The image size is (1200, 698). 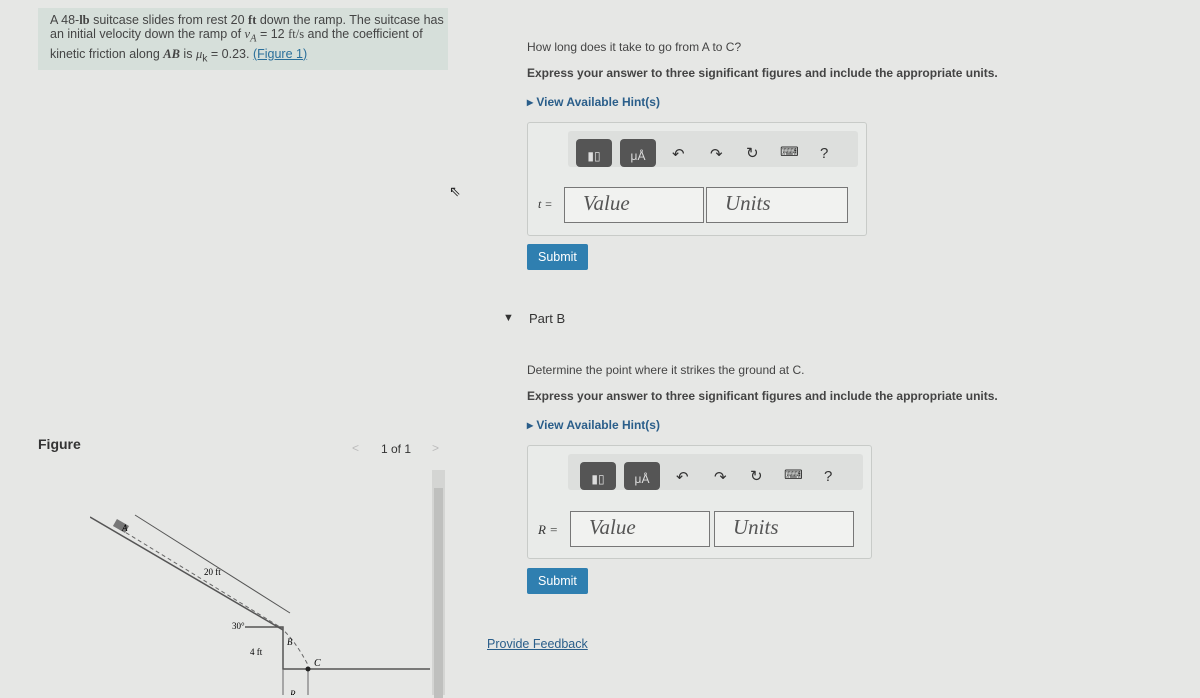 I want to click on label-r: R, so click(x=292, y=692).